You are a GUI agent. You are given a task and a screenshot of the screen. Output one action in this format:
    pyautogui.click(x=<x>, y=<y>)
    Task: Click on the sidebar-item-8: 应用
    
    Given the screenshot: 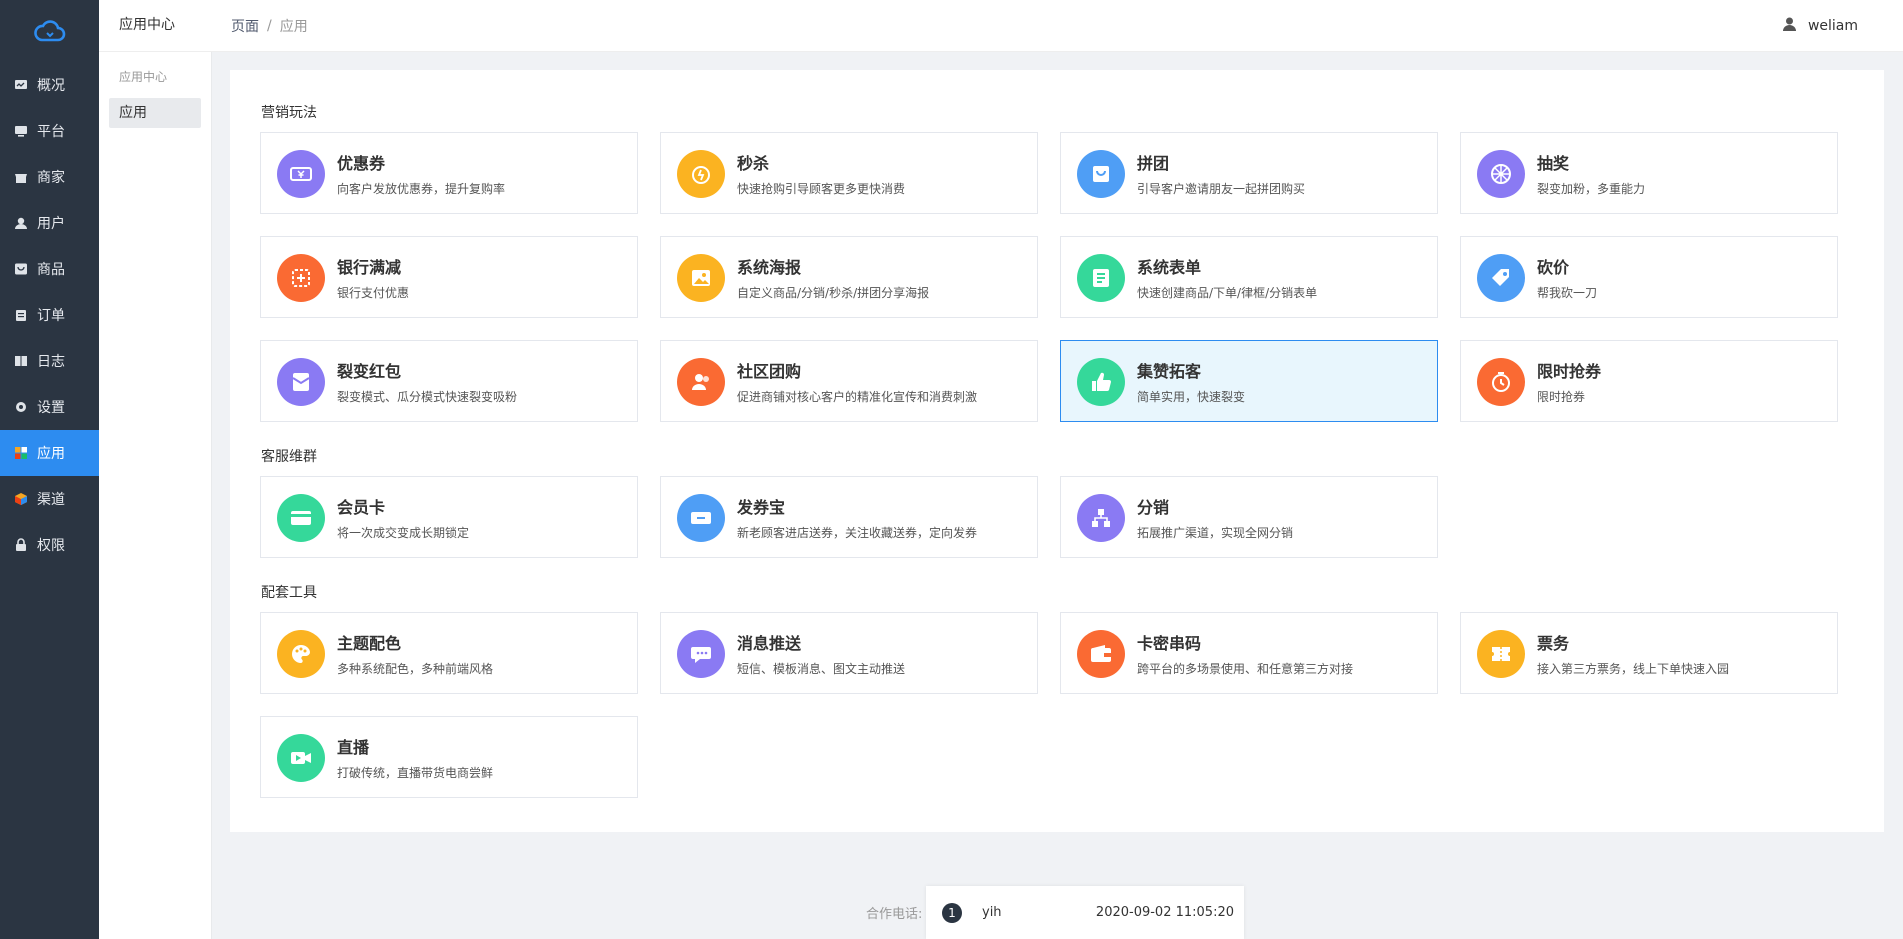 What is the action you would take?
    pyautogui.click(x=49, y=453)
    